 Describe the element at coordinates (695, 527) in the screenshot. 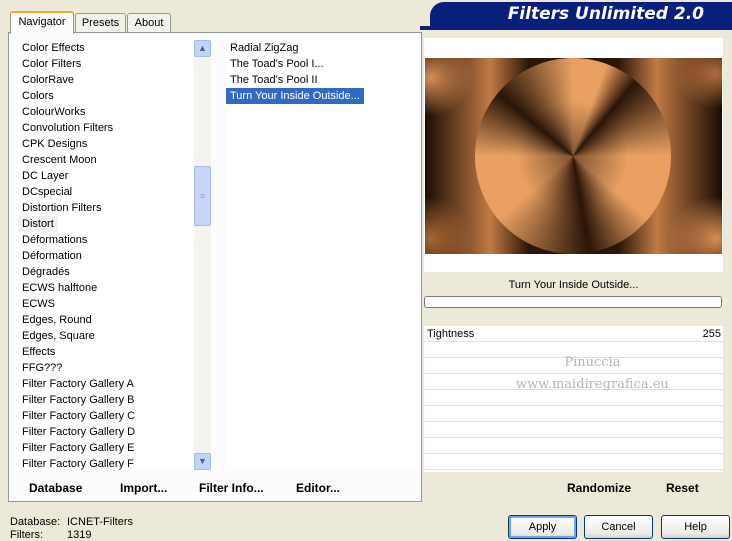

I see `help-button: Help` at that location.